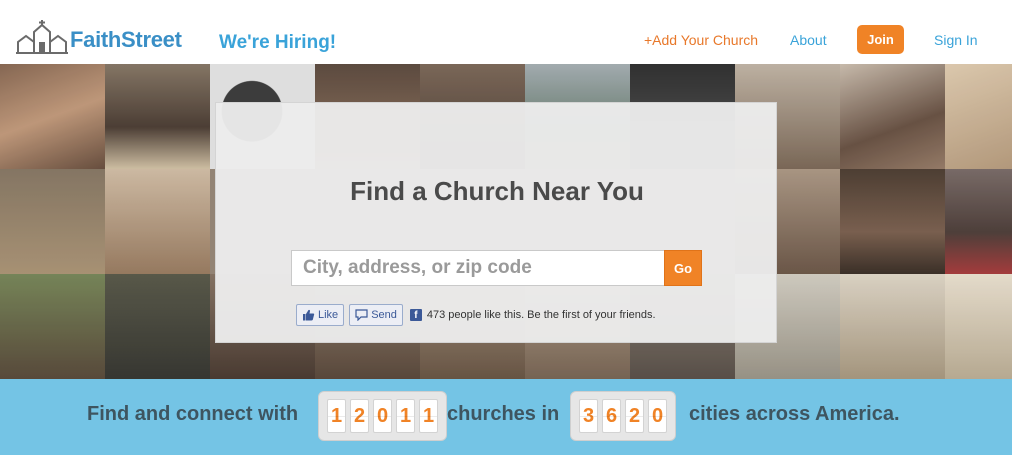 The width and height of the screenshot is (1012, 455). What do you see at coordinates (683, 268) in the screenshot?
I see `go-button: Go` at bounding box center [683, 268].